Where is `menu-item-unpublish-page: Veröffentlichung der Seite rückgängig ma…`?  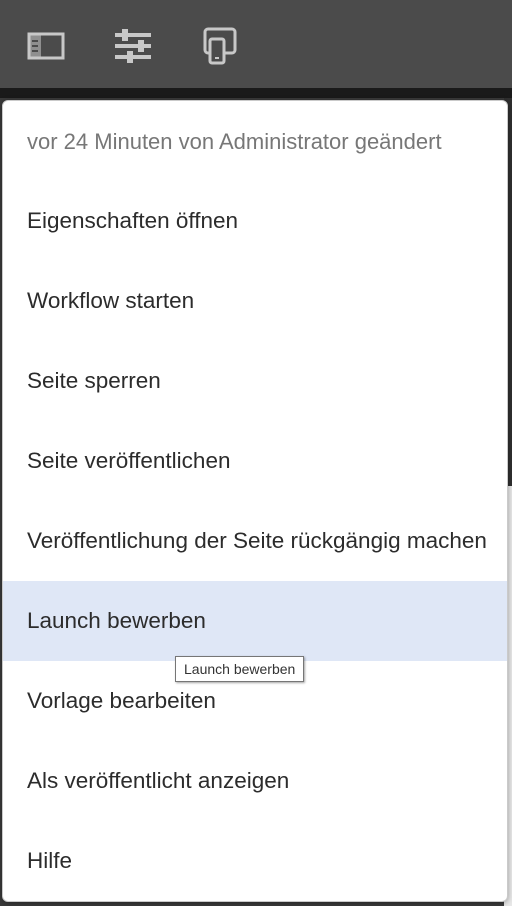
menu-item-unpublish-page: Veröffentlichung der Seite rückgängig ma… is located at coordinates (255, 541).